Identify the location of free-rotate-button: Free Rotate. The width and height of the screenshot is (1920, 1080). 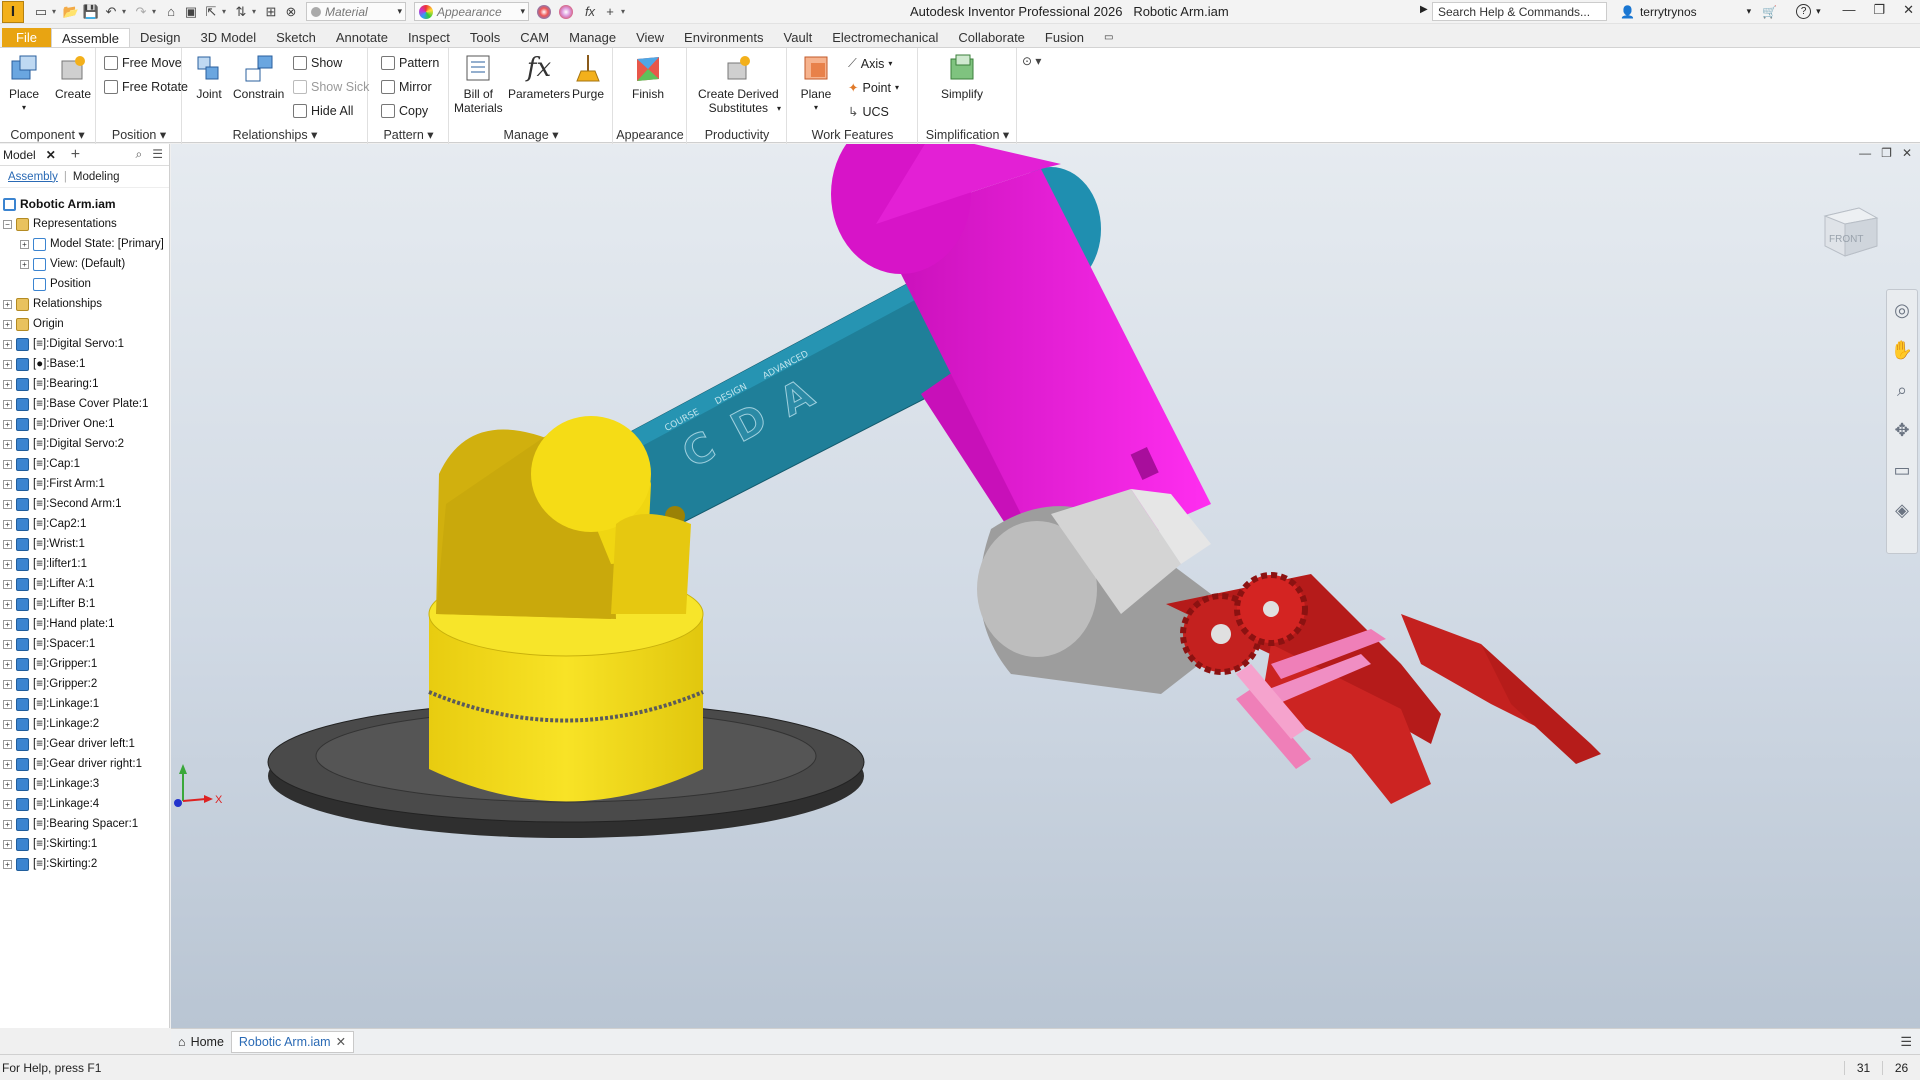
(146, 87).